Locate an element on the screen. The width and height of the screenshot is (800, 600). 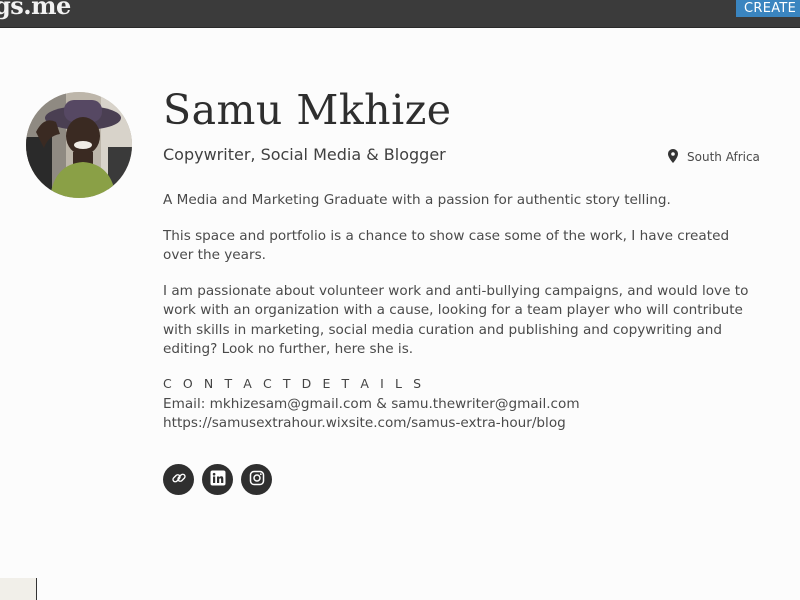
bottom-edge-panel is located at coordinates (18, 589).